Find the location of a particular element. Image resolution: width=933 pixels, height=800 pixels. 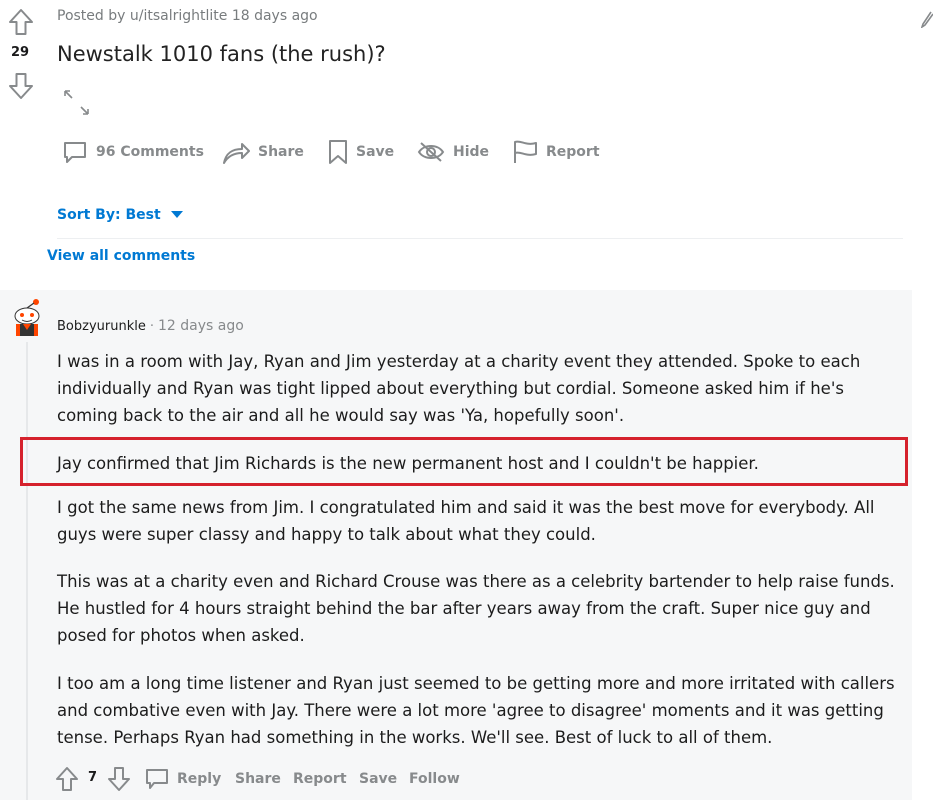

sort-dropdown: Sort By: Best is located at coordinates (120, 215).